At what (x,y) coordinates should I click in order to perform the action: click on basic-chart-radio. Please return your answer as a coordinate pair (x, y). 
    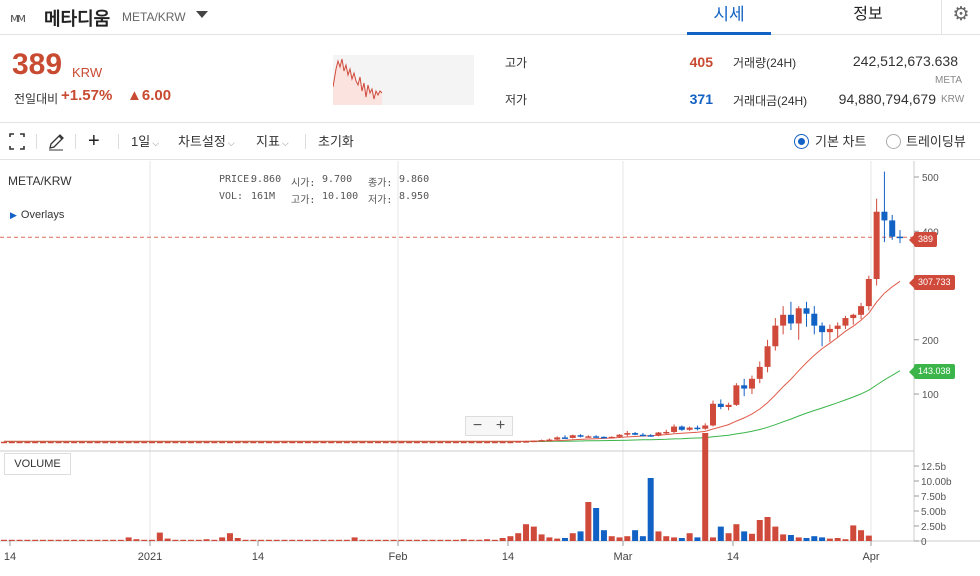
    Looking at the image, I should click on (801, 141).